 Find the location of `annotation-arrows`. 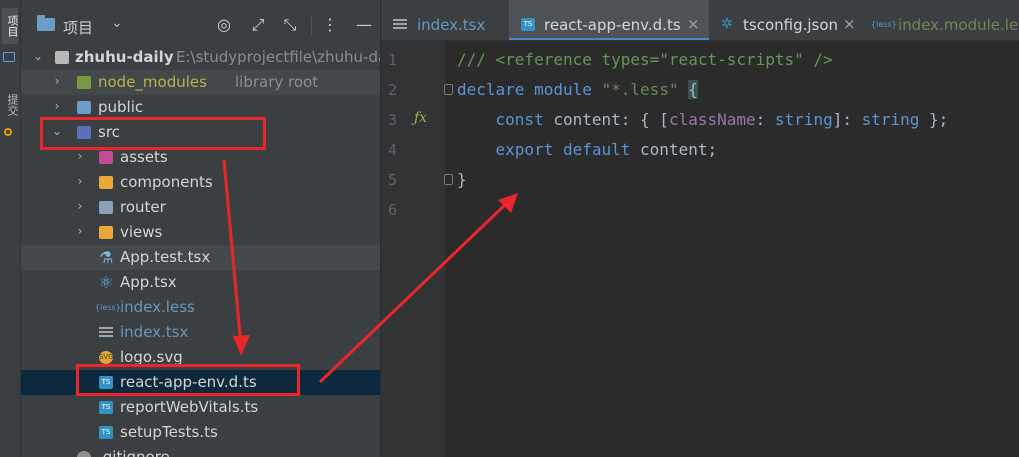

annotation-arrows is located at coordinates (370, 271).